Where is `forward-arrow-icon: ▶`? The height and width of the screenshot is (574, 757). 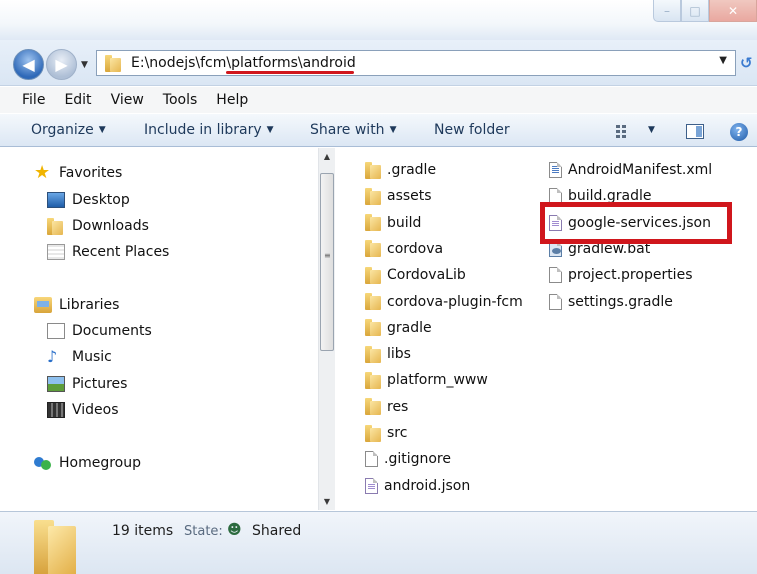 forward-arrow-icon: ▶ is located at coordinates (61, 64).